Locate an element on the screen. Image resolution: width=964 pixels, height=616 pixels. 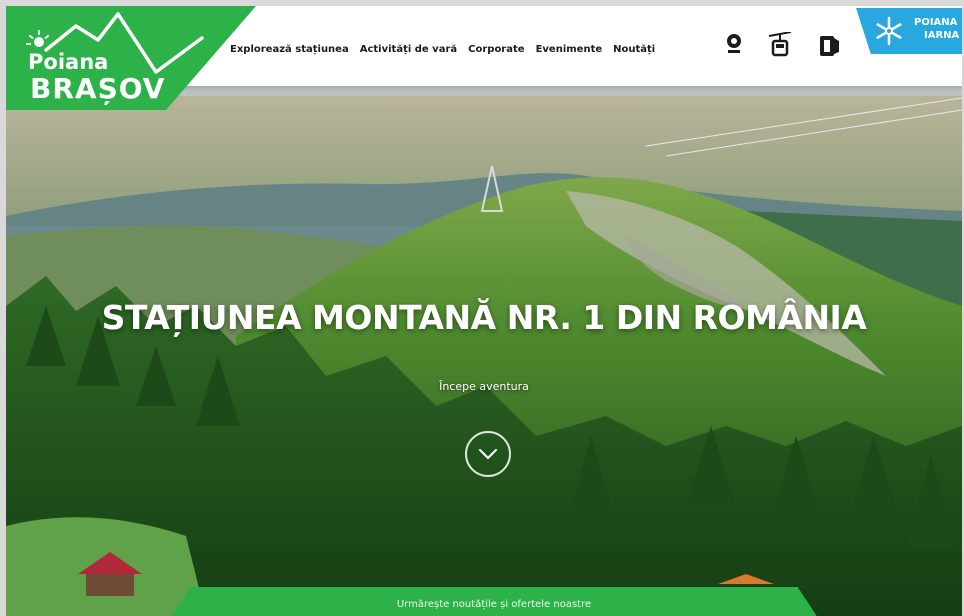
cable-car-icon is located at coordinates (780, 46).